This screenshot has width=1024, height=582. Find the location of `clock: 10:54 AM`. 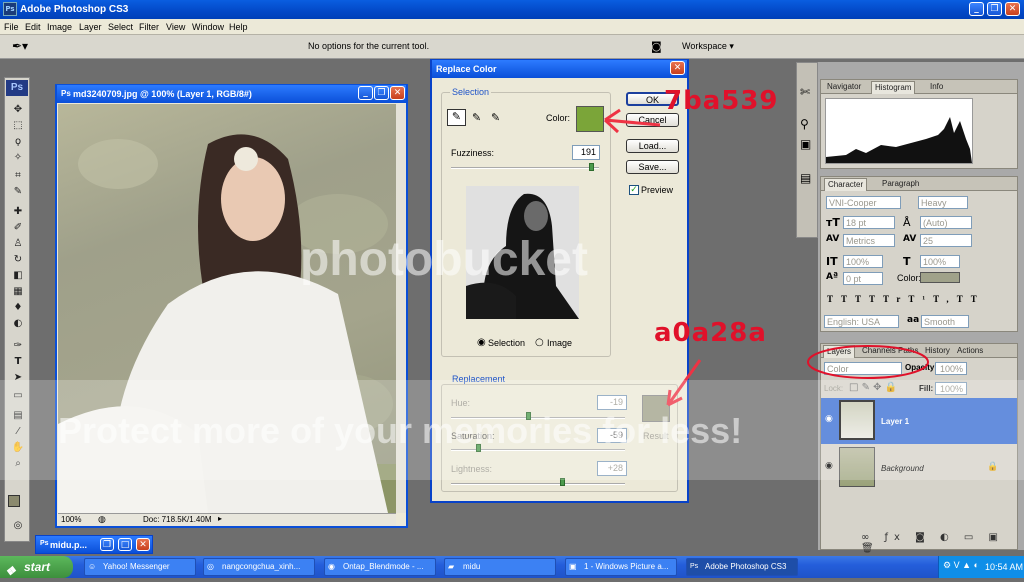

clock: 10:54 AM is located at coordinates (1004, 567).